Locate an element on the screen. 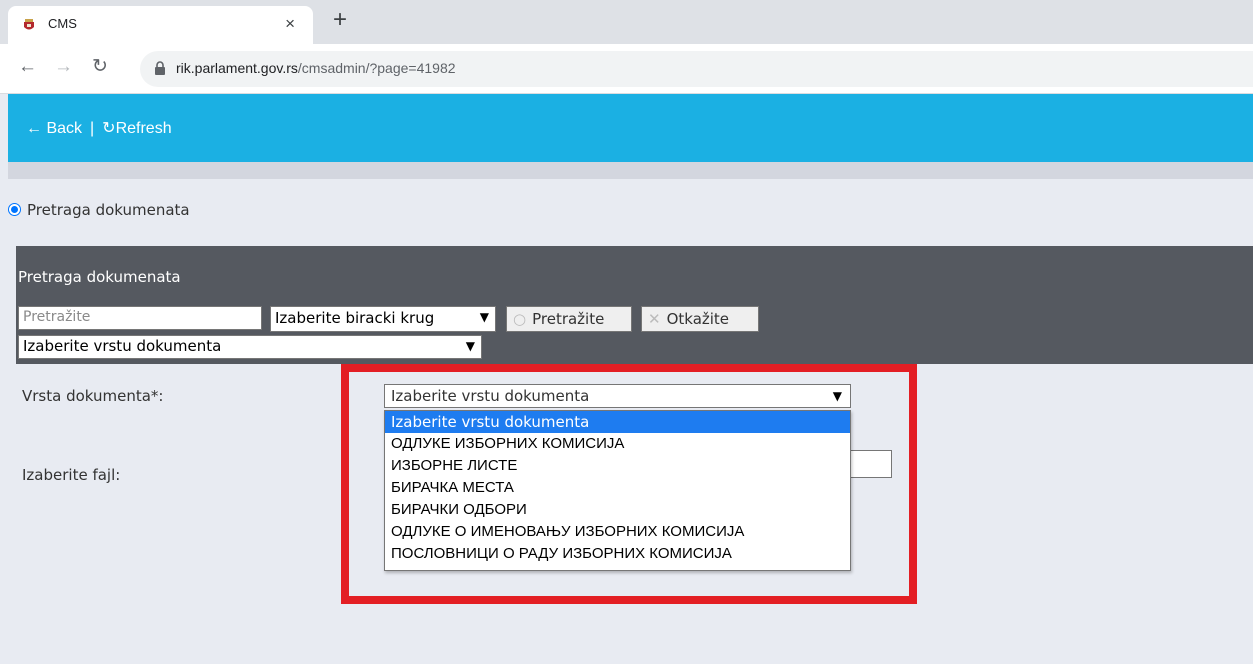 Image resolution: width=1253 pixels, height=664 pixels. search-button-label: Pretražite is located at coordinates (568, 319).